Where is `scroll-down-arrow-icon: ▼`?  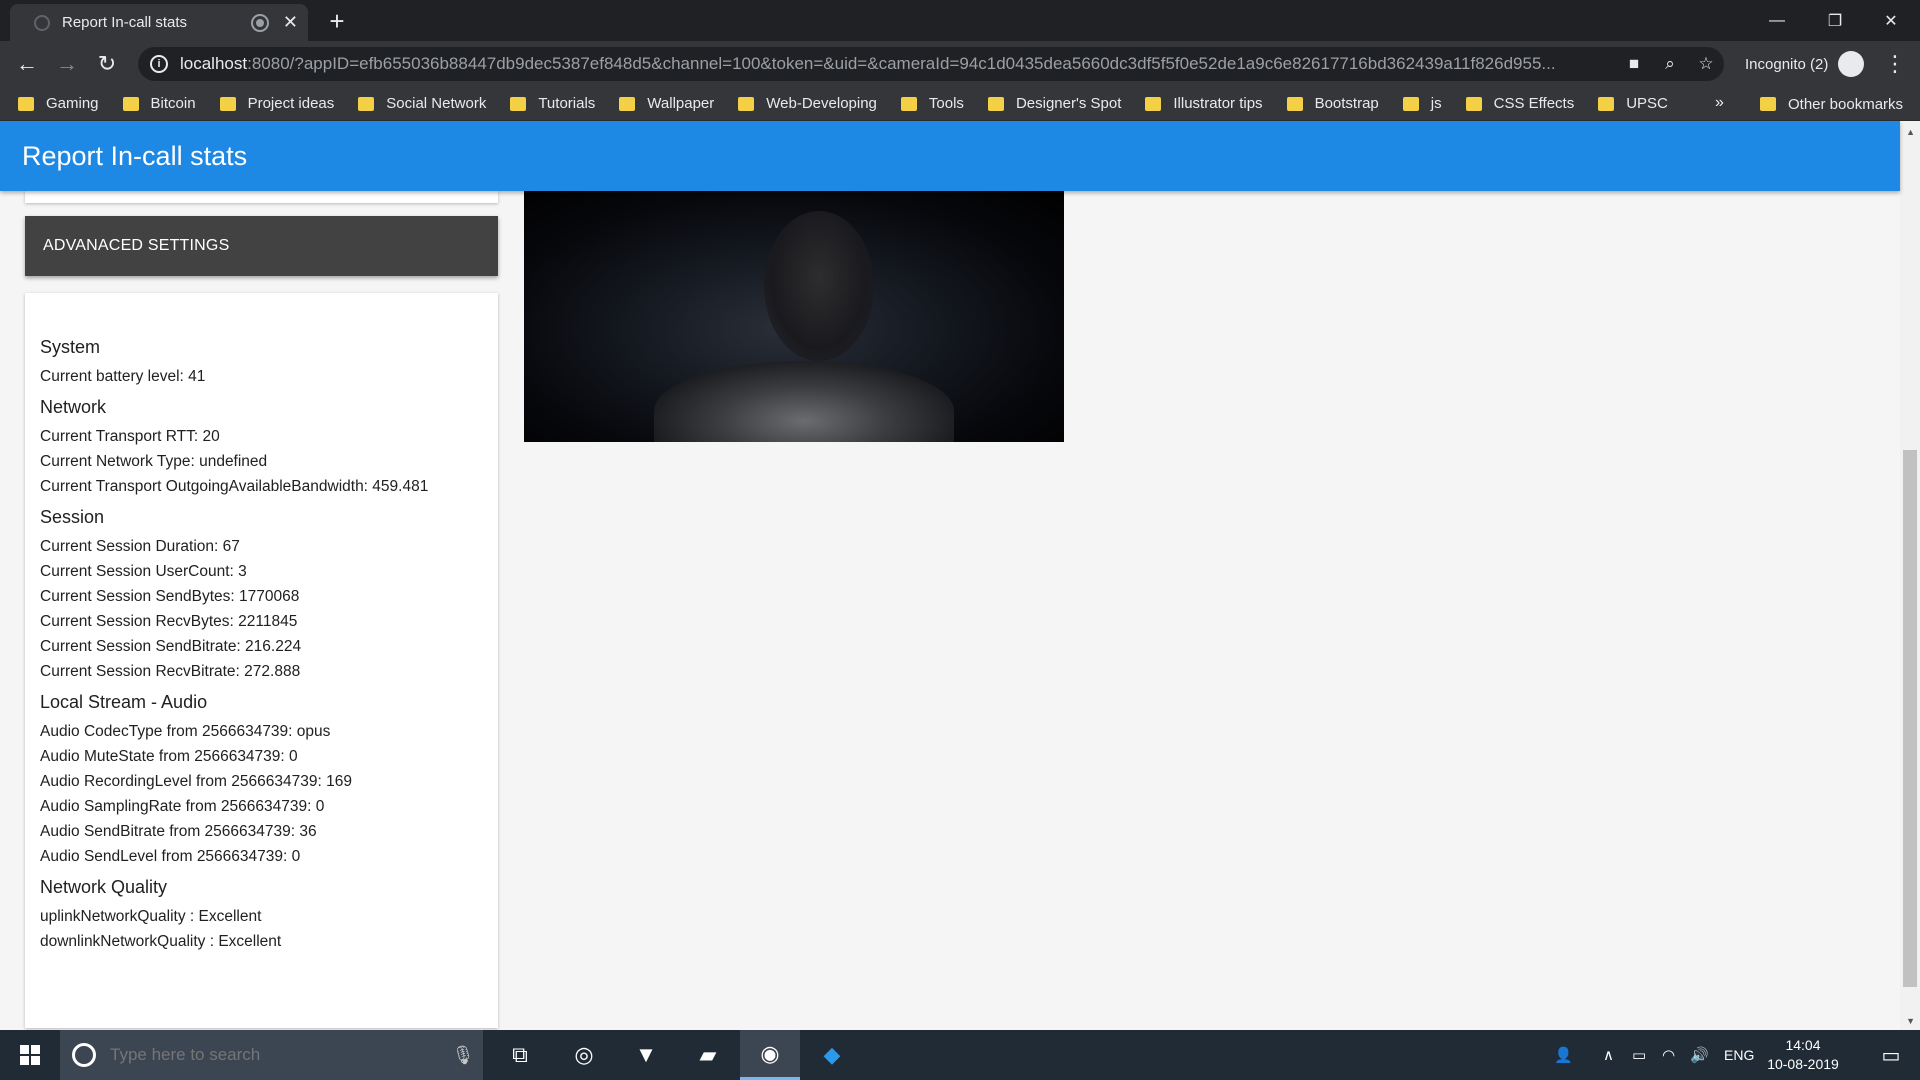
scroll-down-arrow-icon: ▼ is located at coordinates (1910, 1021).